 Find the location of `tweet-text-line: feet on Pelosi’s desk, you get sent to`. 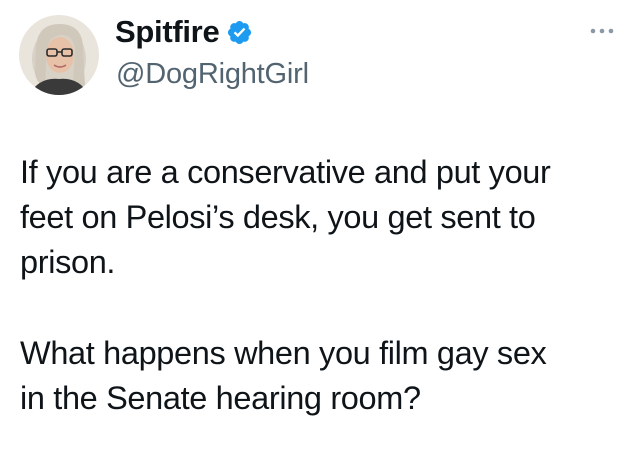

tweet-text-line: feet on Pelosi’s desk, you get sent to is located at coordinates (278, 217).